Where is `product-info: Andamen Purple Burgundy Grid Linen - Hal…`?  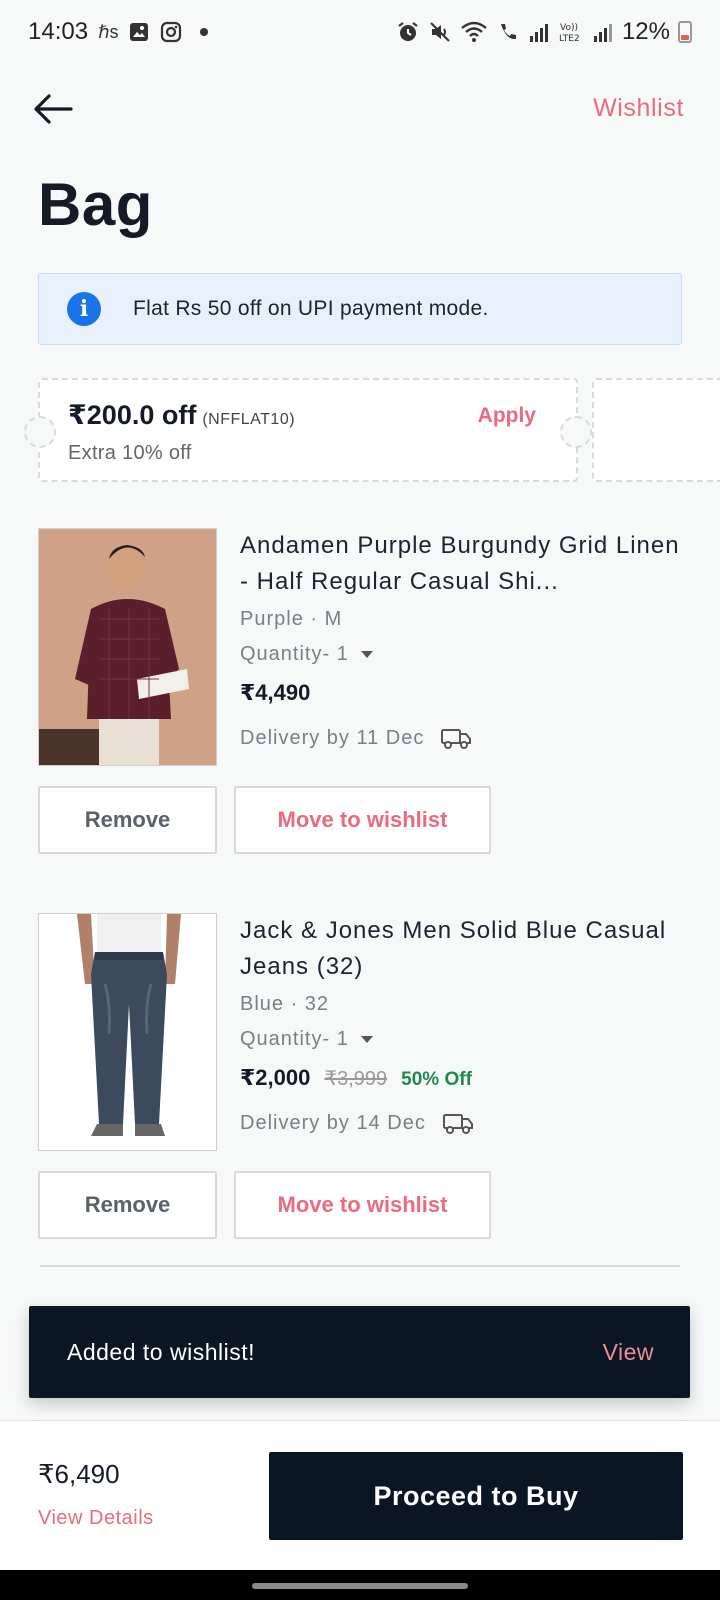
product-info: Andamen Purple Burgundy Grid Linen - Hal… is located at coordinates (460, 639).